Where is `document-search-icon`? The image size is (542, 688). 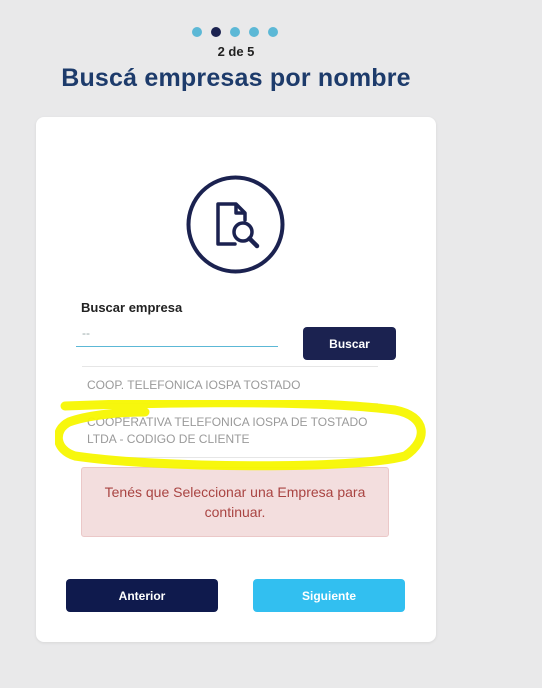 document-search-icon is located at coordinates (235, 224).